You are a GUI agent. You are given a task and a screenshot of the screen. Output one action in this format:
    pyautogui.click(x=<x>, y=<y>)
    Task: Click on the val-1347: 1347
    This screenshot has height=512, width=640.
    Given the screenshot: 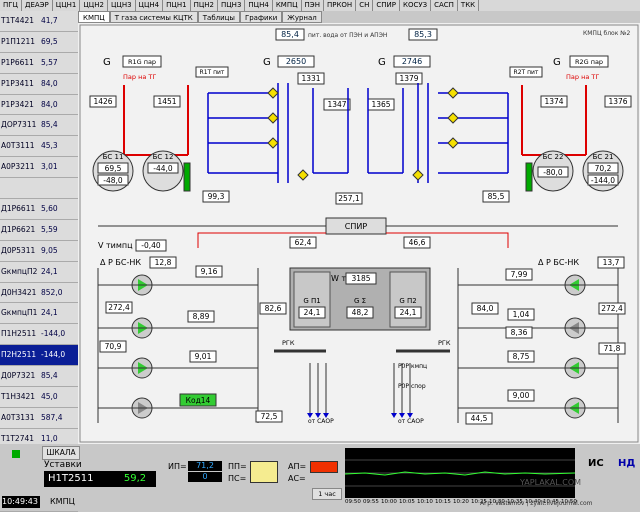 What is the action you would take?
    pyautogui.click(x=336, y=104)
    